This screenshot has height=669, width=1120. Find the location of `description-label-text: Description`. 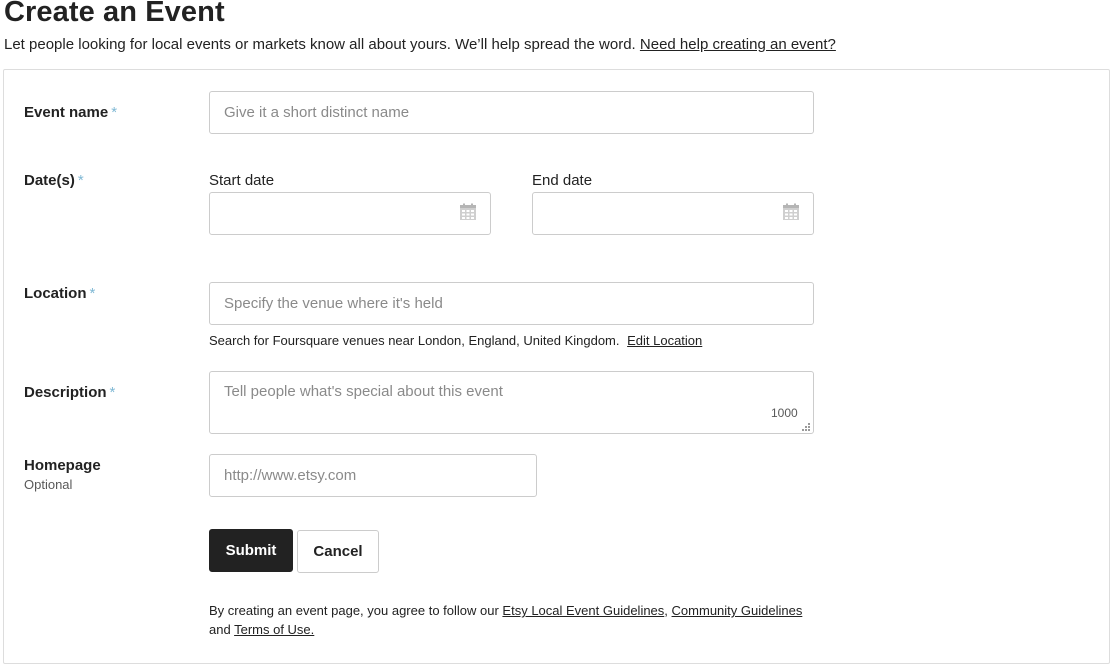

description-label-text: Description is located at coordinates (65, 392).